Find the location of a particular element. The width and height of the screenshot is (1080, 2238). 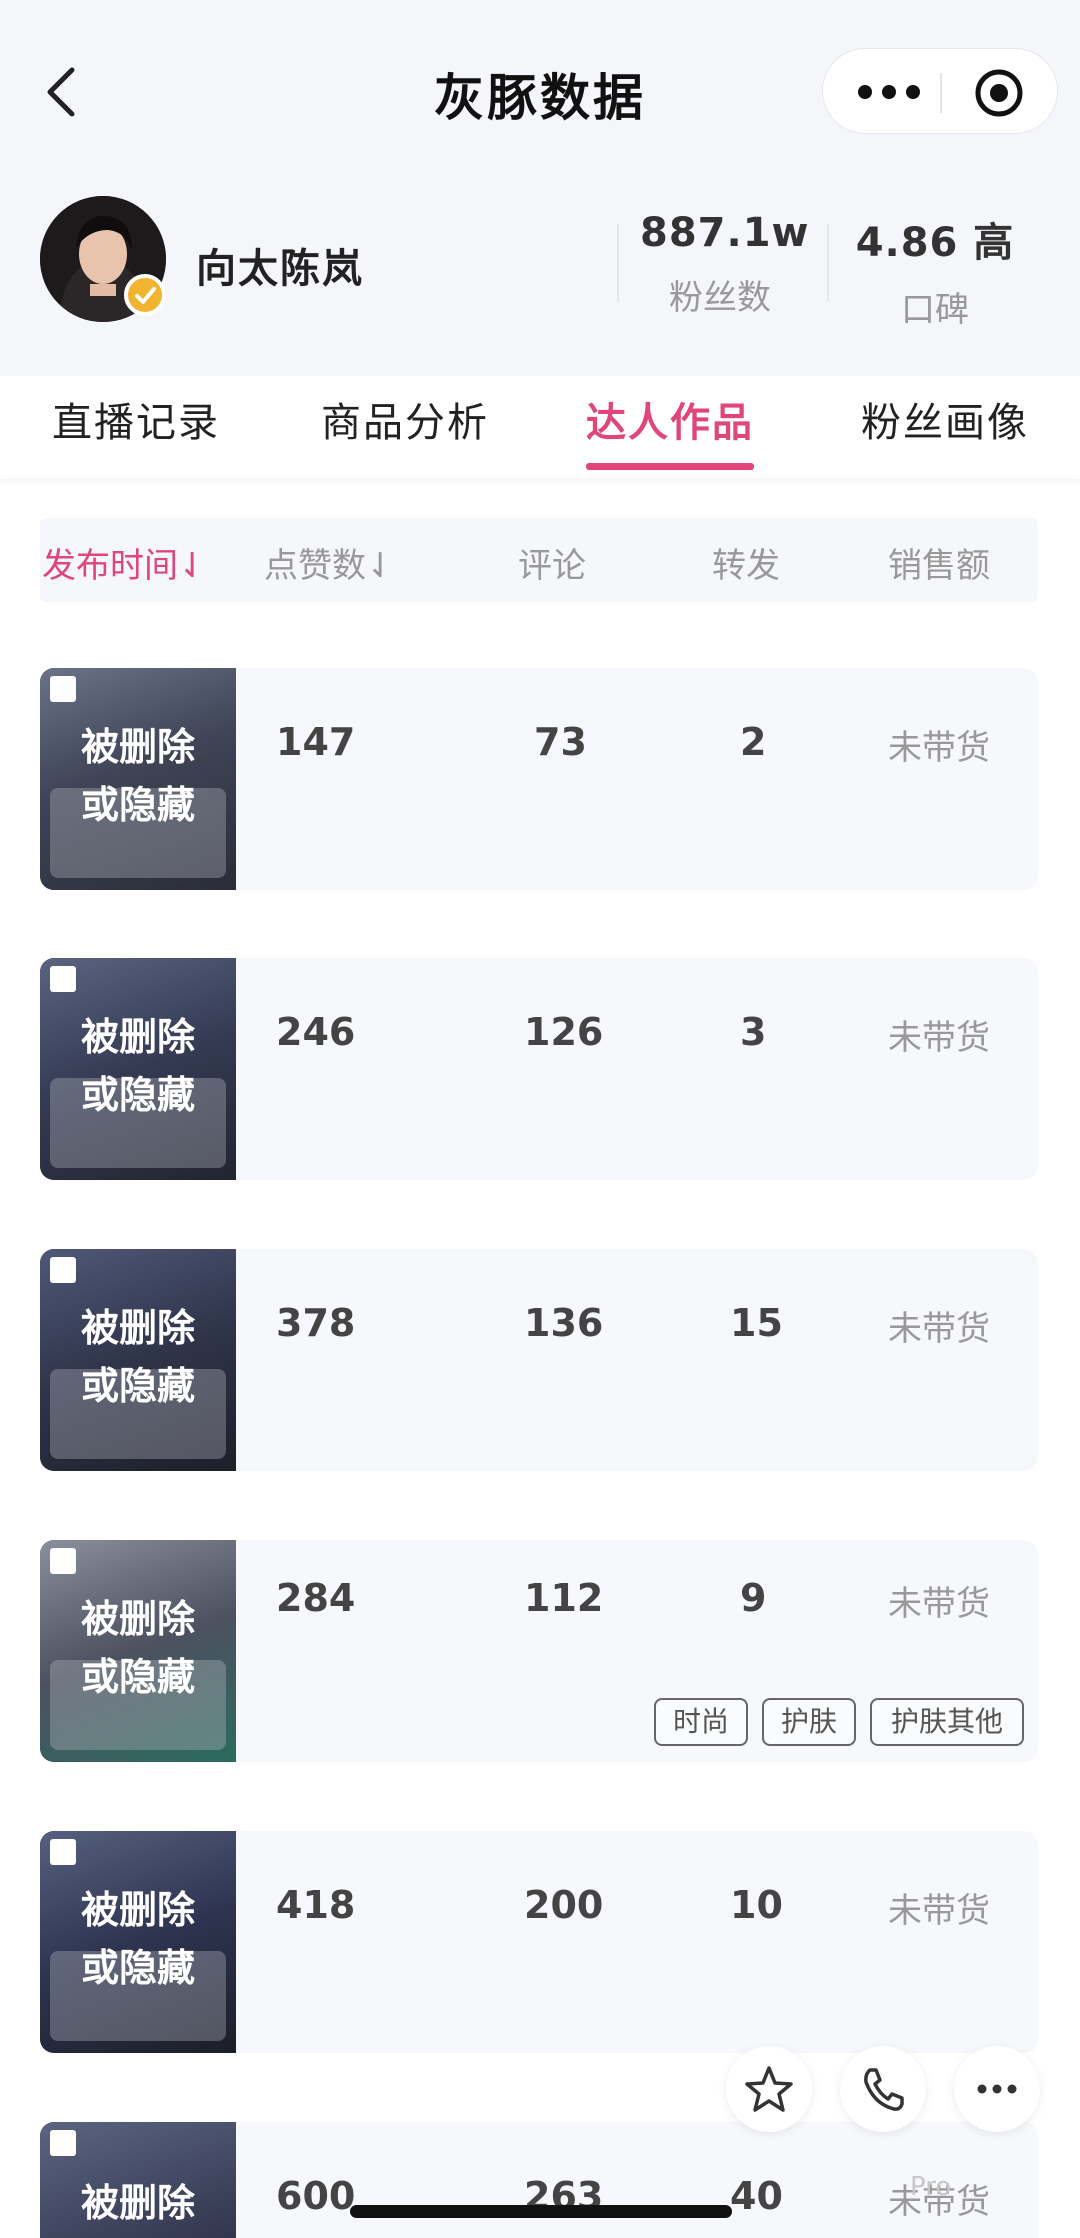

column-comments: 评论 is located at coordinates (552, 566).